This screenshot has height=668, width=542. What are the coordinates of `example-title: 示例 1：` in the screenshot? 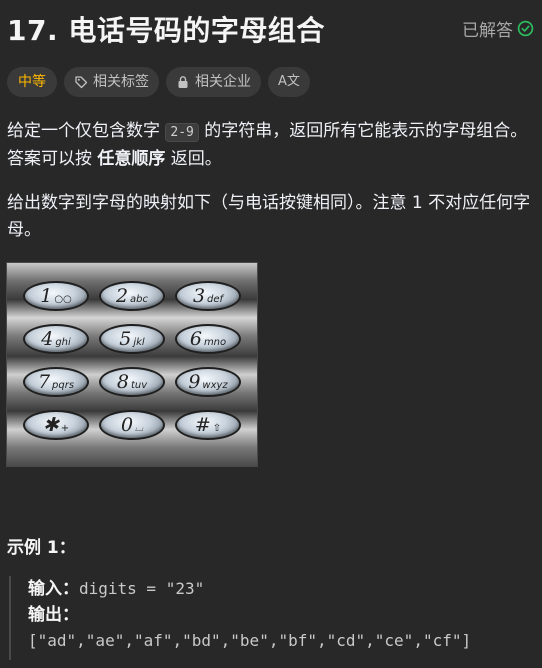 It's located at (41, 548).